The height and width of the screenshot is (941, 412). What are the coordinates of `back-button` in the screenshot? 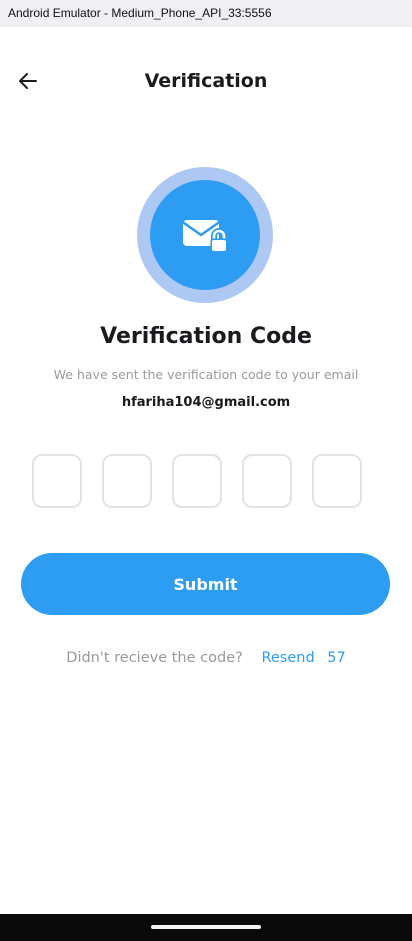 It's located at (28, 81).